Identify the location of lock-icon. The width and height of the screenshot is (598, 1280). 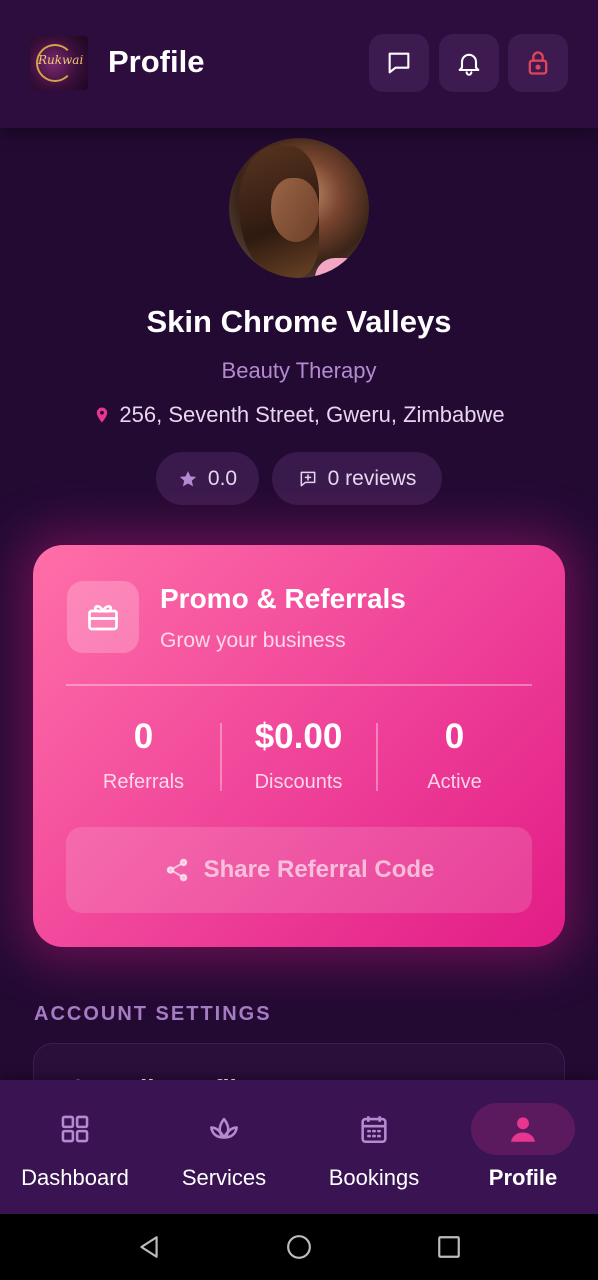
(538, 63).